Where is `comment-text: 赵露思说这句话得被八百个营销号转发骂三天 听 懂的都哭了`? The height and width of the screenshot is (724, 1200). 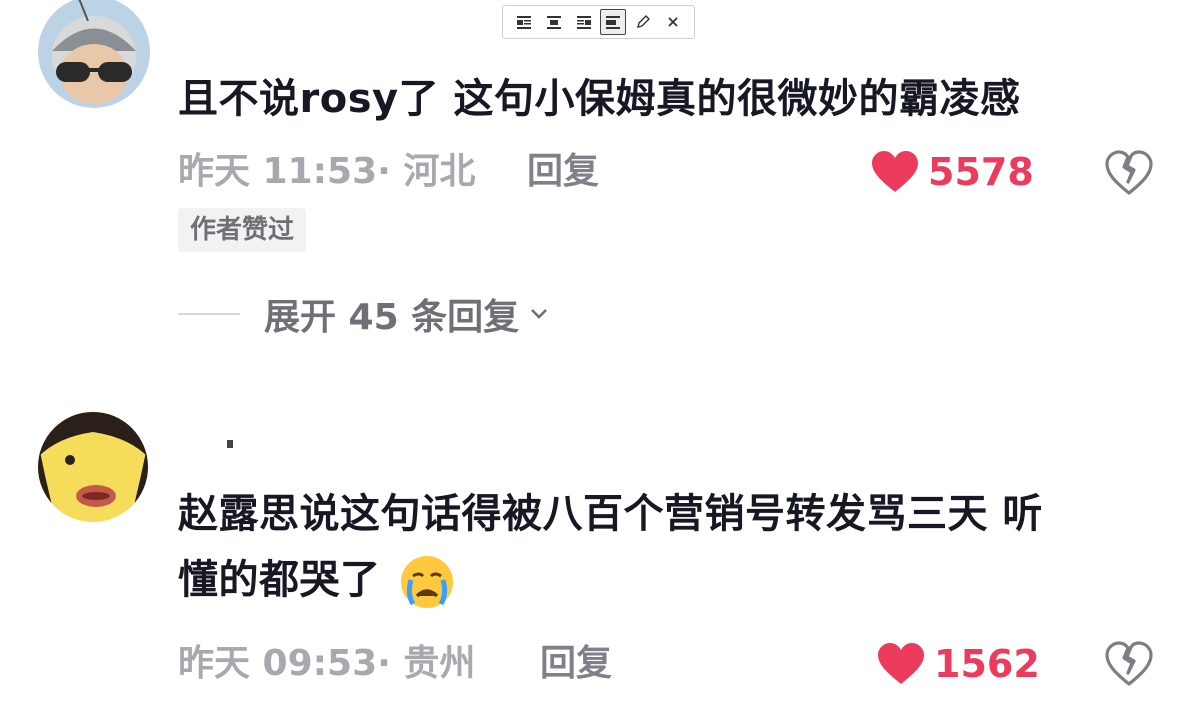
comment-text: 赵露思说这句话得被八百个营销号转发骂三天 听 懂的都哭了 is located at coordinates (610, 547).